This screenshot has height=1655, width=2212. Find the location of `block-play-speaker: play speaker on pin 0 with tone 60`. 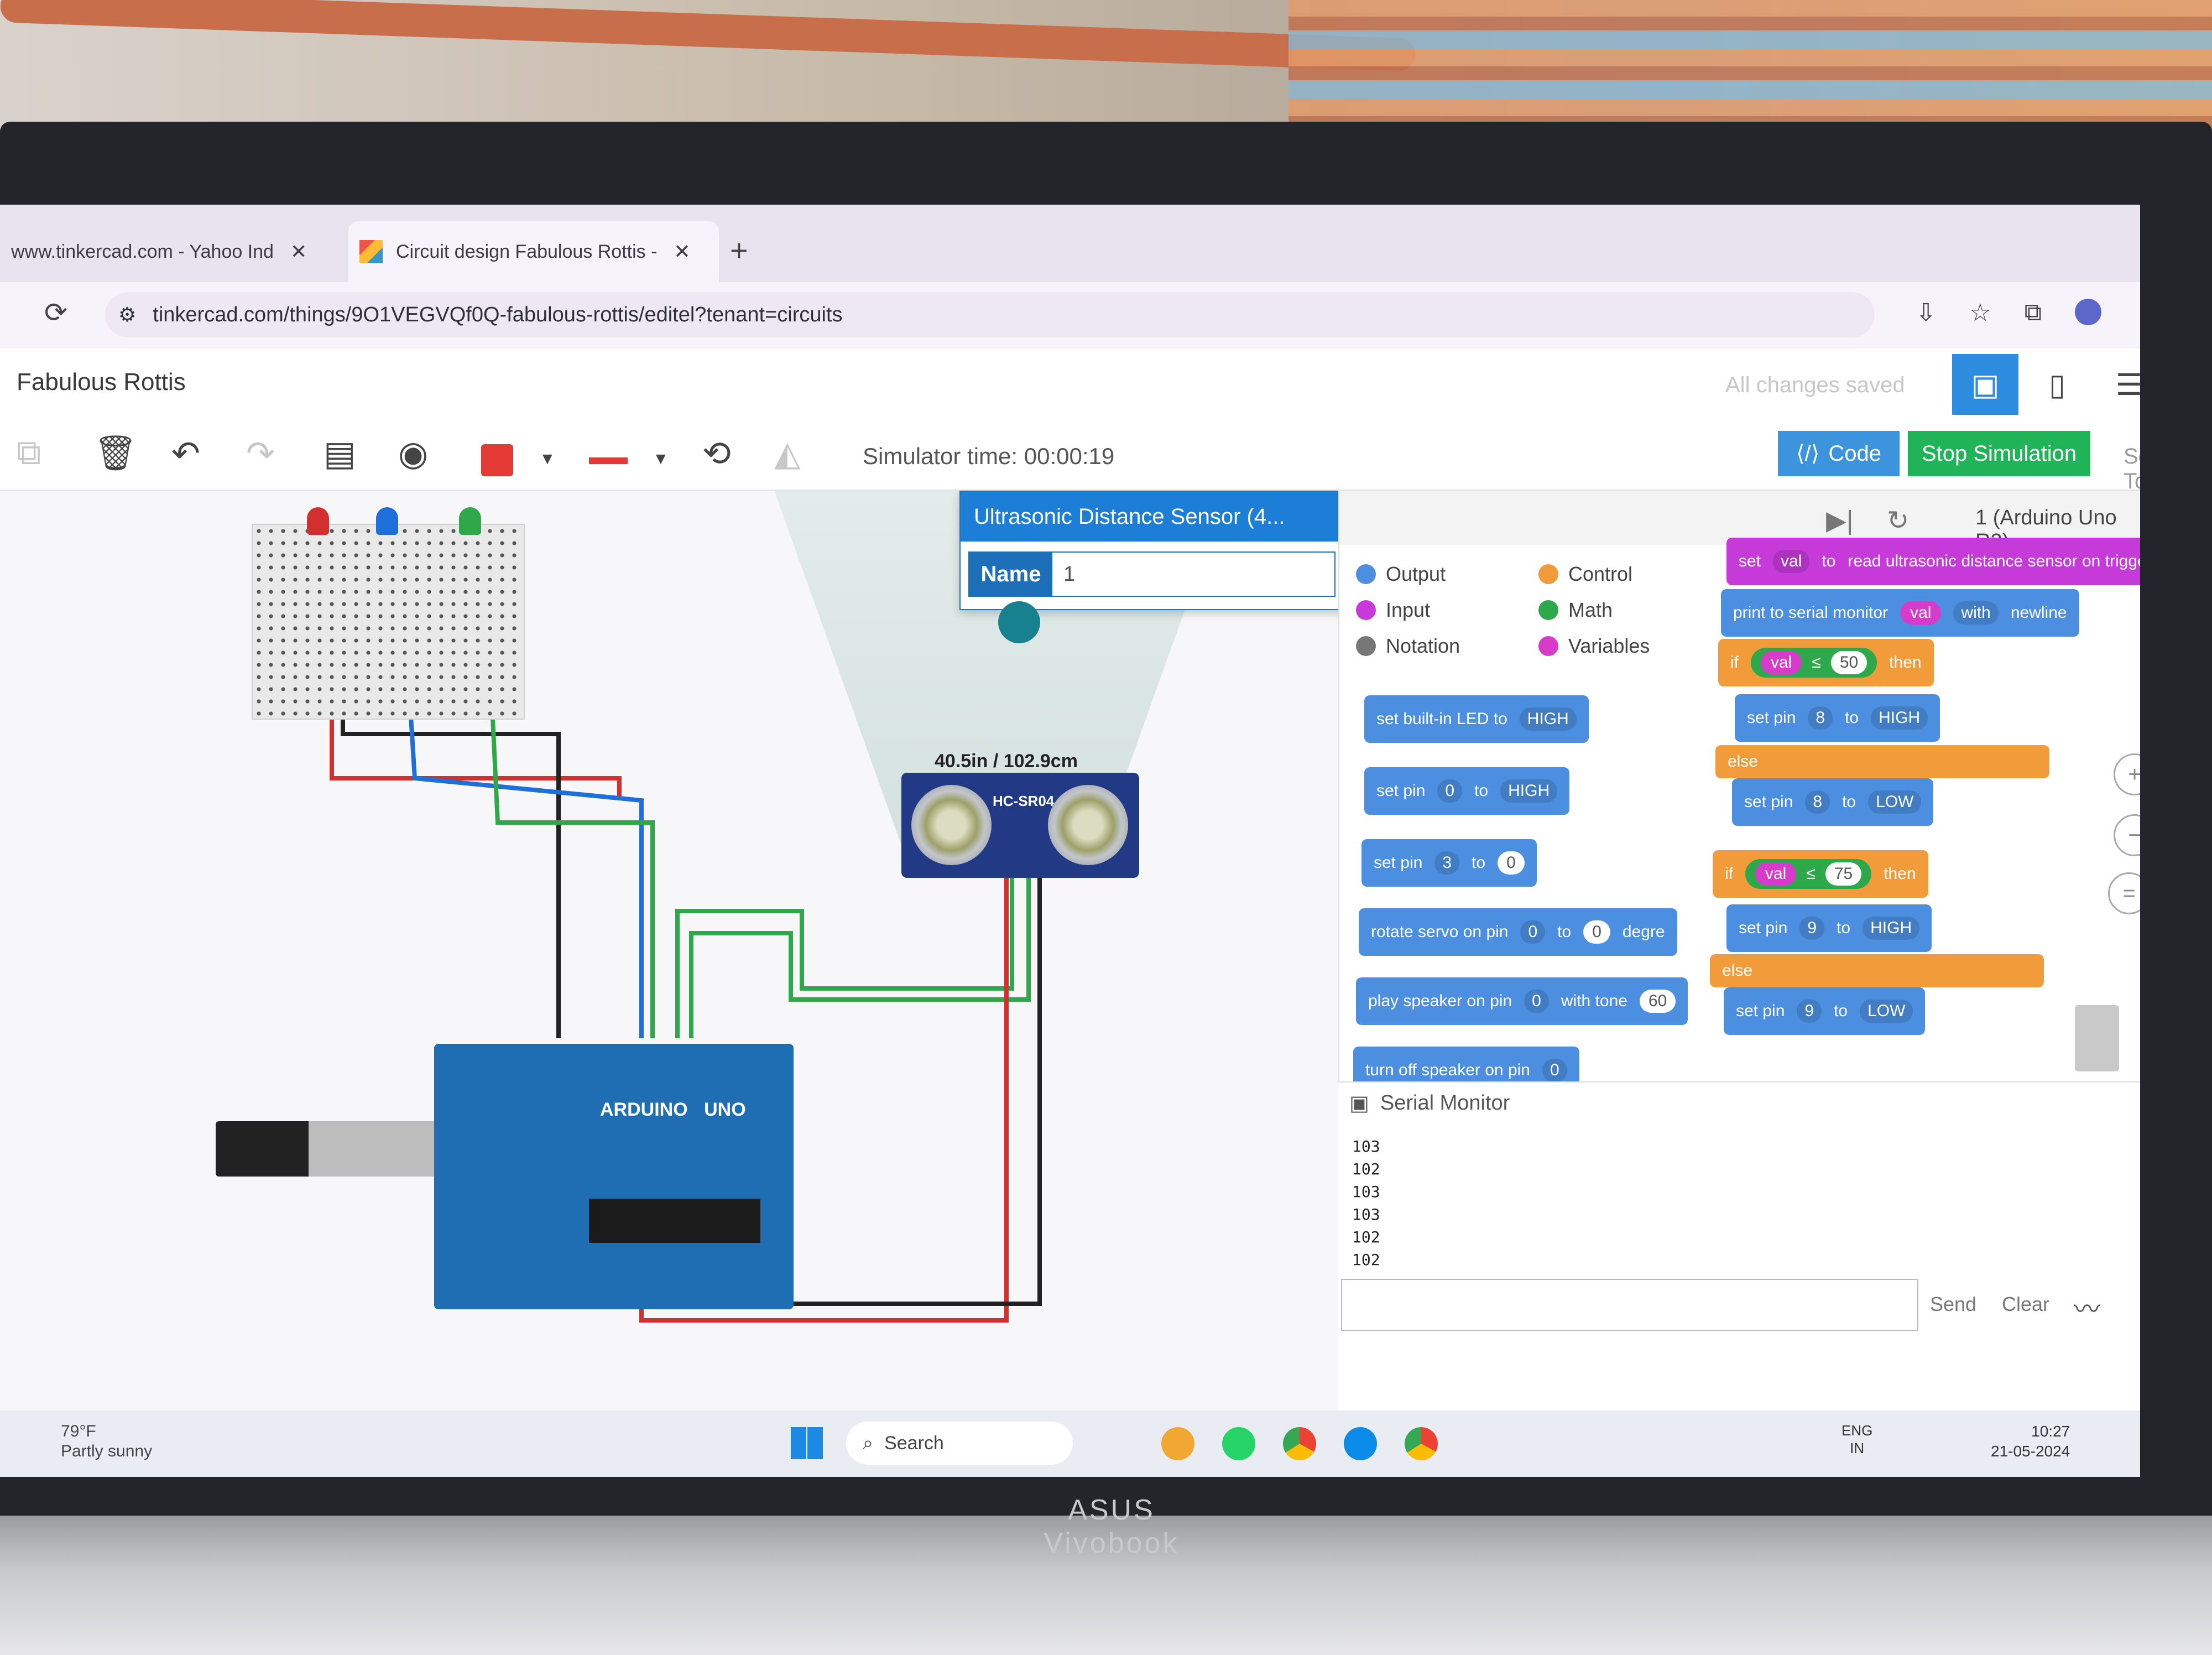

block-play-speaker: play speaker on pin 0 with tone 60 is located at coordinates (1522, 1001).